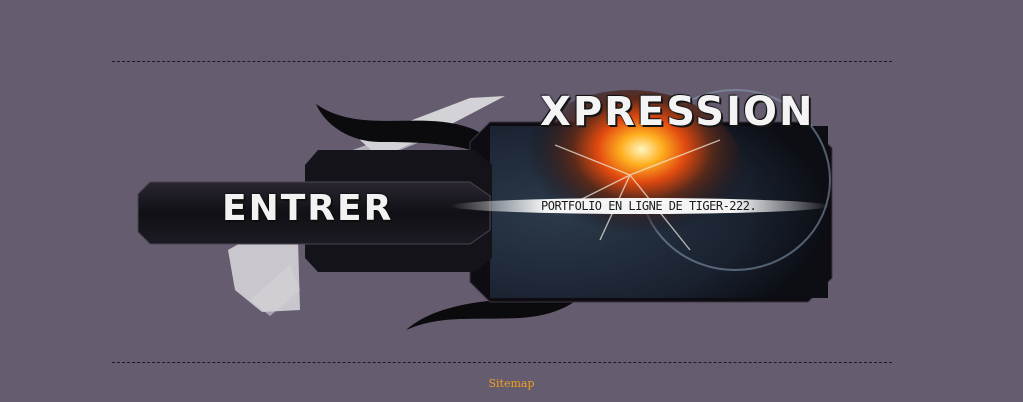 This screenshot has width=1023, height=402. Describe the element at coordinates (307, 209) in the screenshot. I see `enter-button: ENTRER` at that location.